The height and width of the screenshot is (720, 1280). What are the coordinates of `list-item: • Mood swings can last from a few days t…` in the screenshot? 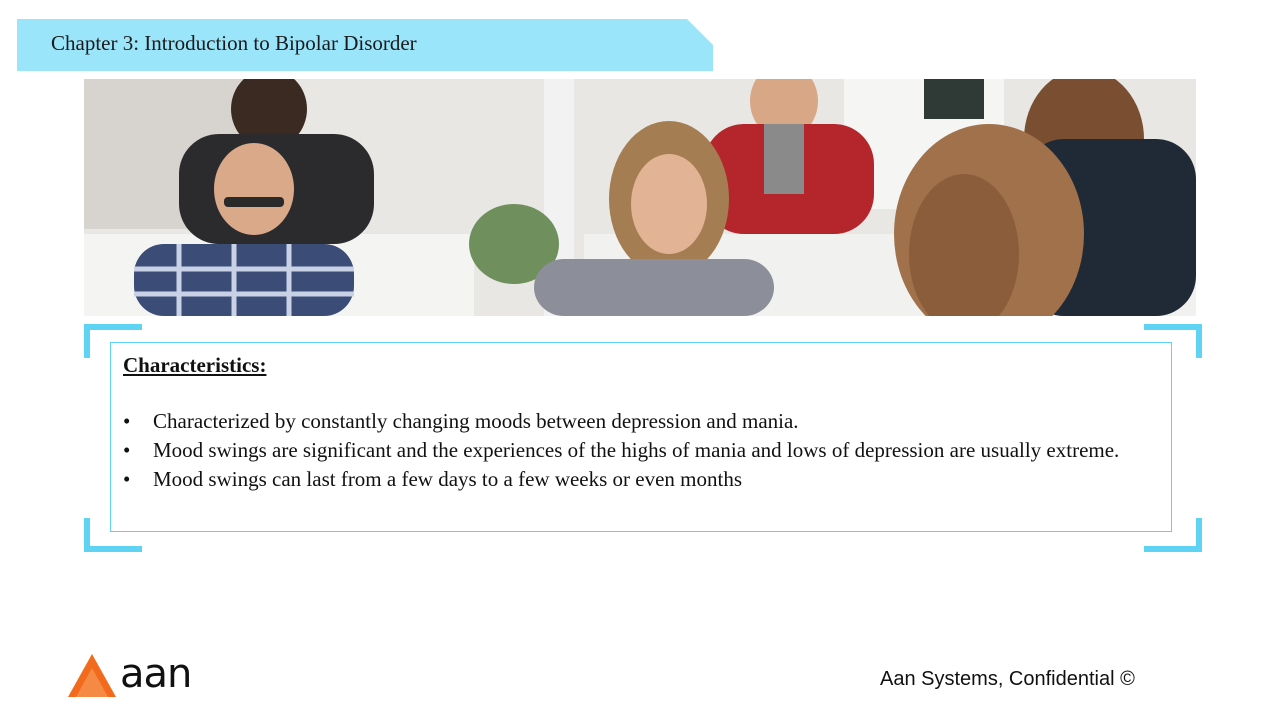 It's located at (642, 479).